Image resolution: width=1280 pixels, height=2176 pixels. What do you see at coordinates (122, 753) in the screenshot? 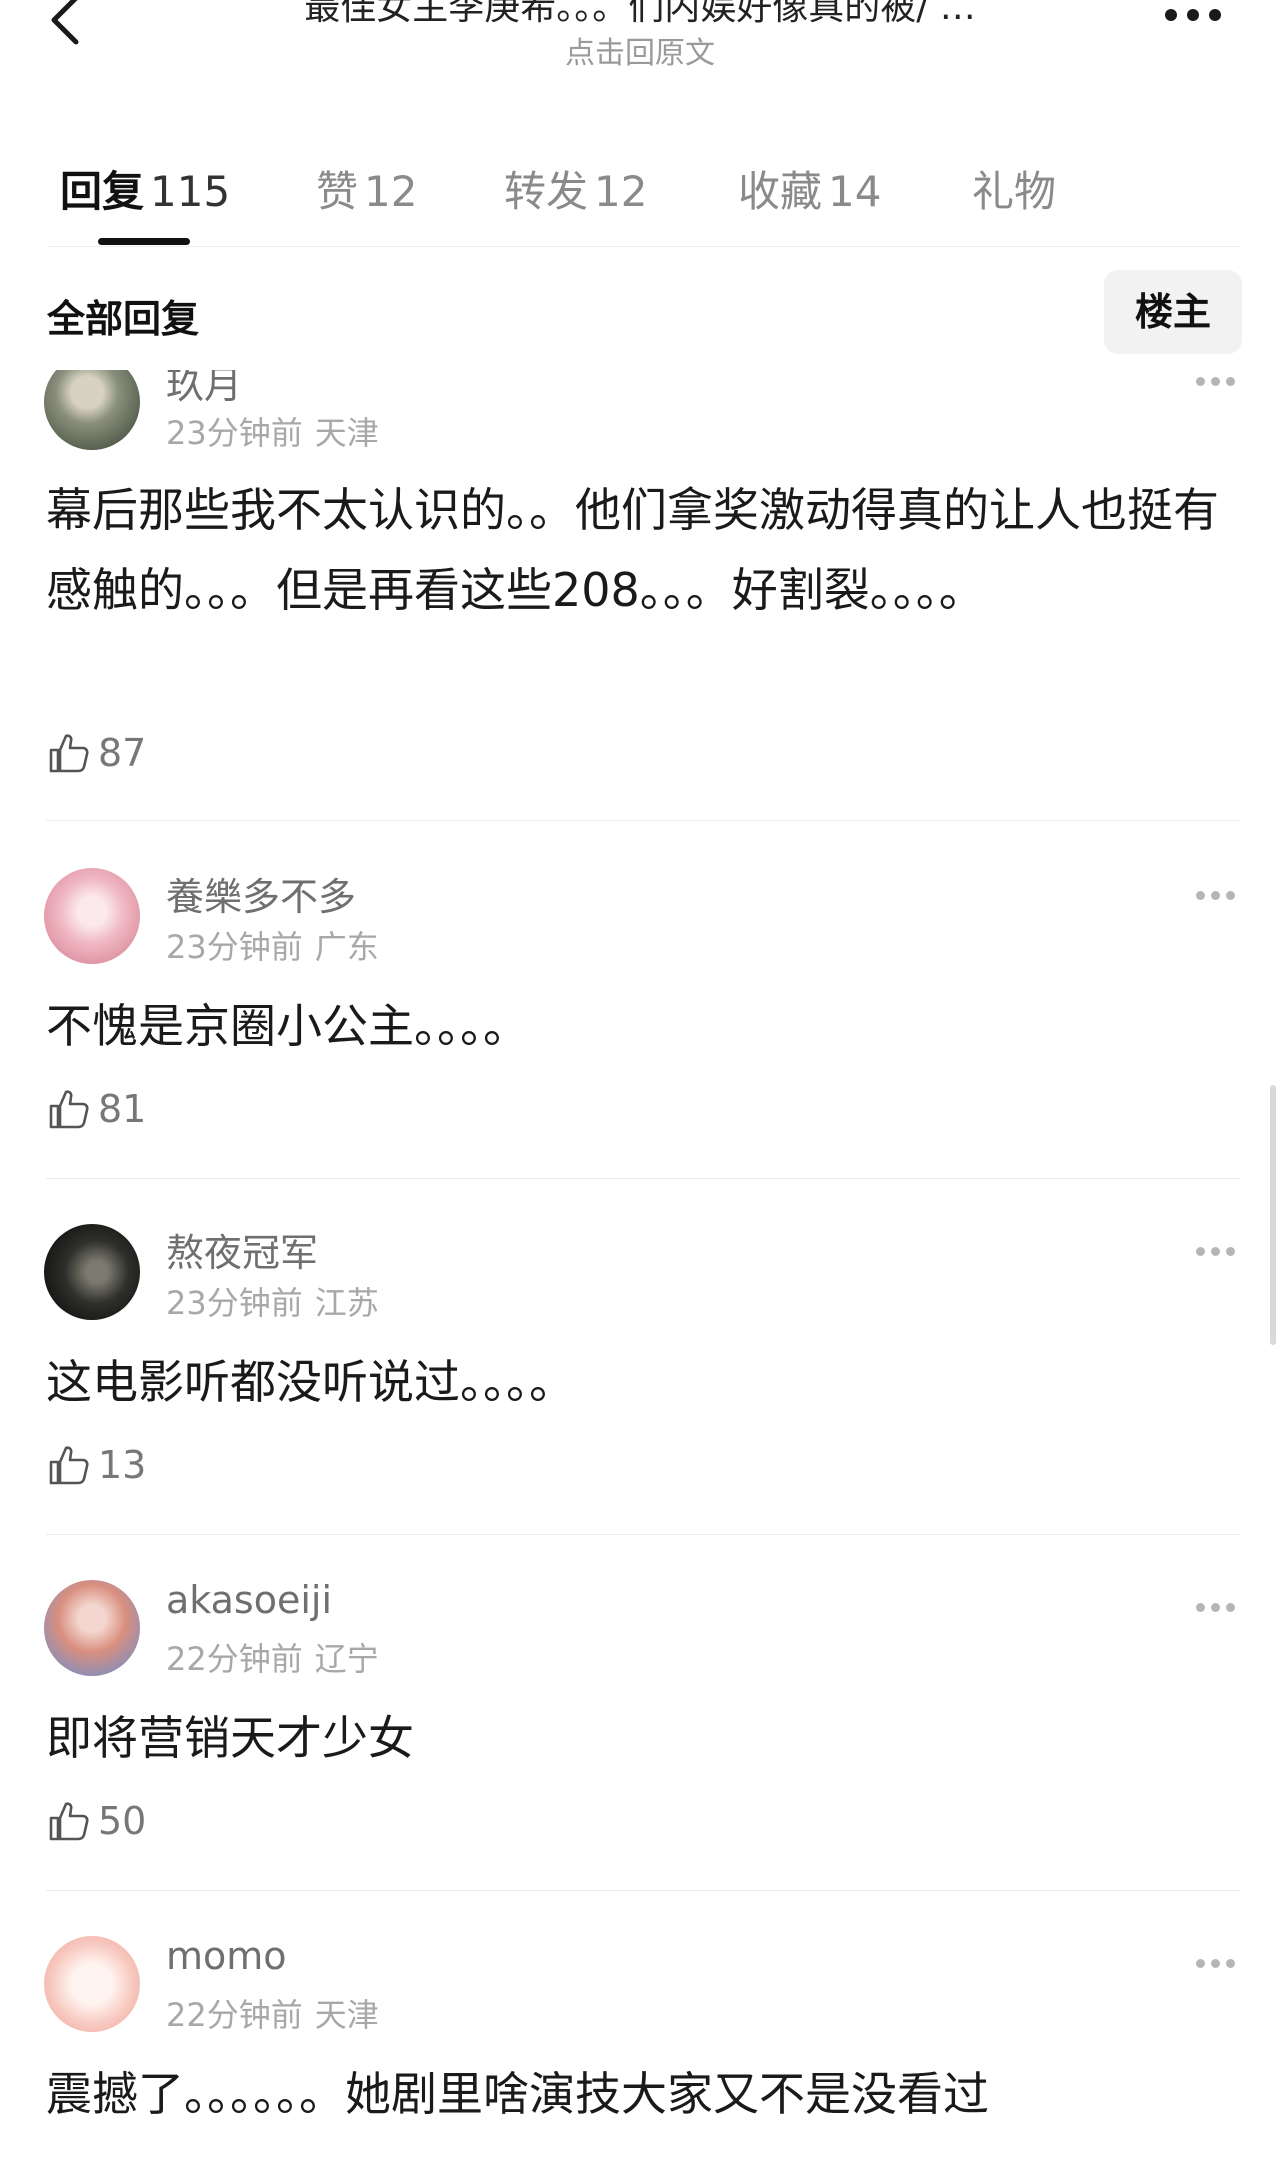
I see `like-count: 87` at bounding box center [122, 753].